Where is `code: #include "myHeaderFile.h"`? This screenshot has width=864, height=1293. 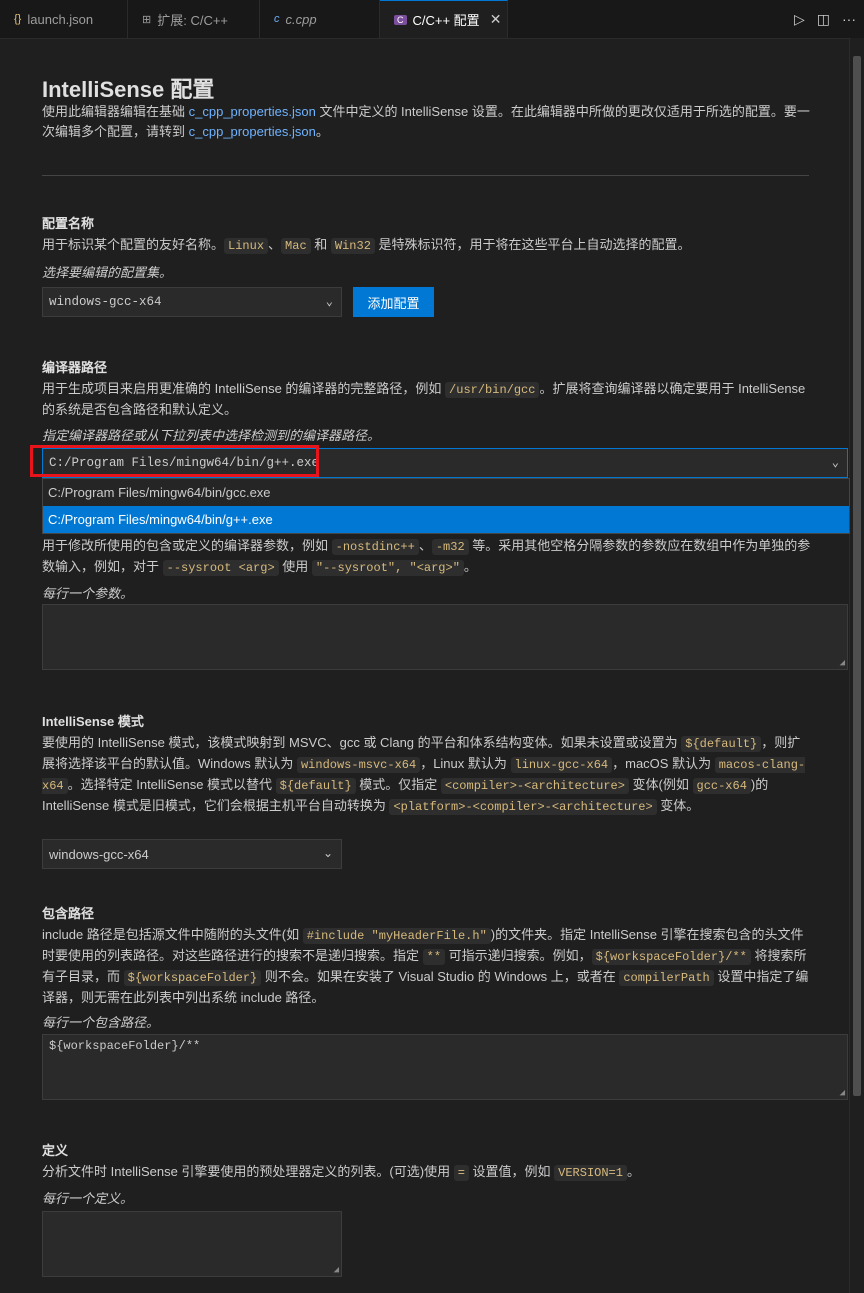 code: #include "myHeaderFile.h" is located at coordinates (396, 936).